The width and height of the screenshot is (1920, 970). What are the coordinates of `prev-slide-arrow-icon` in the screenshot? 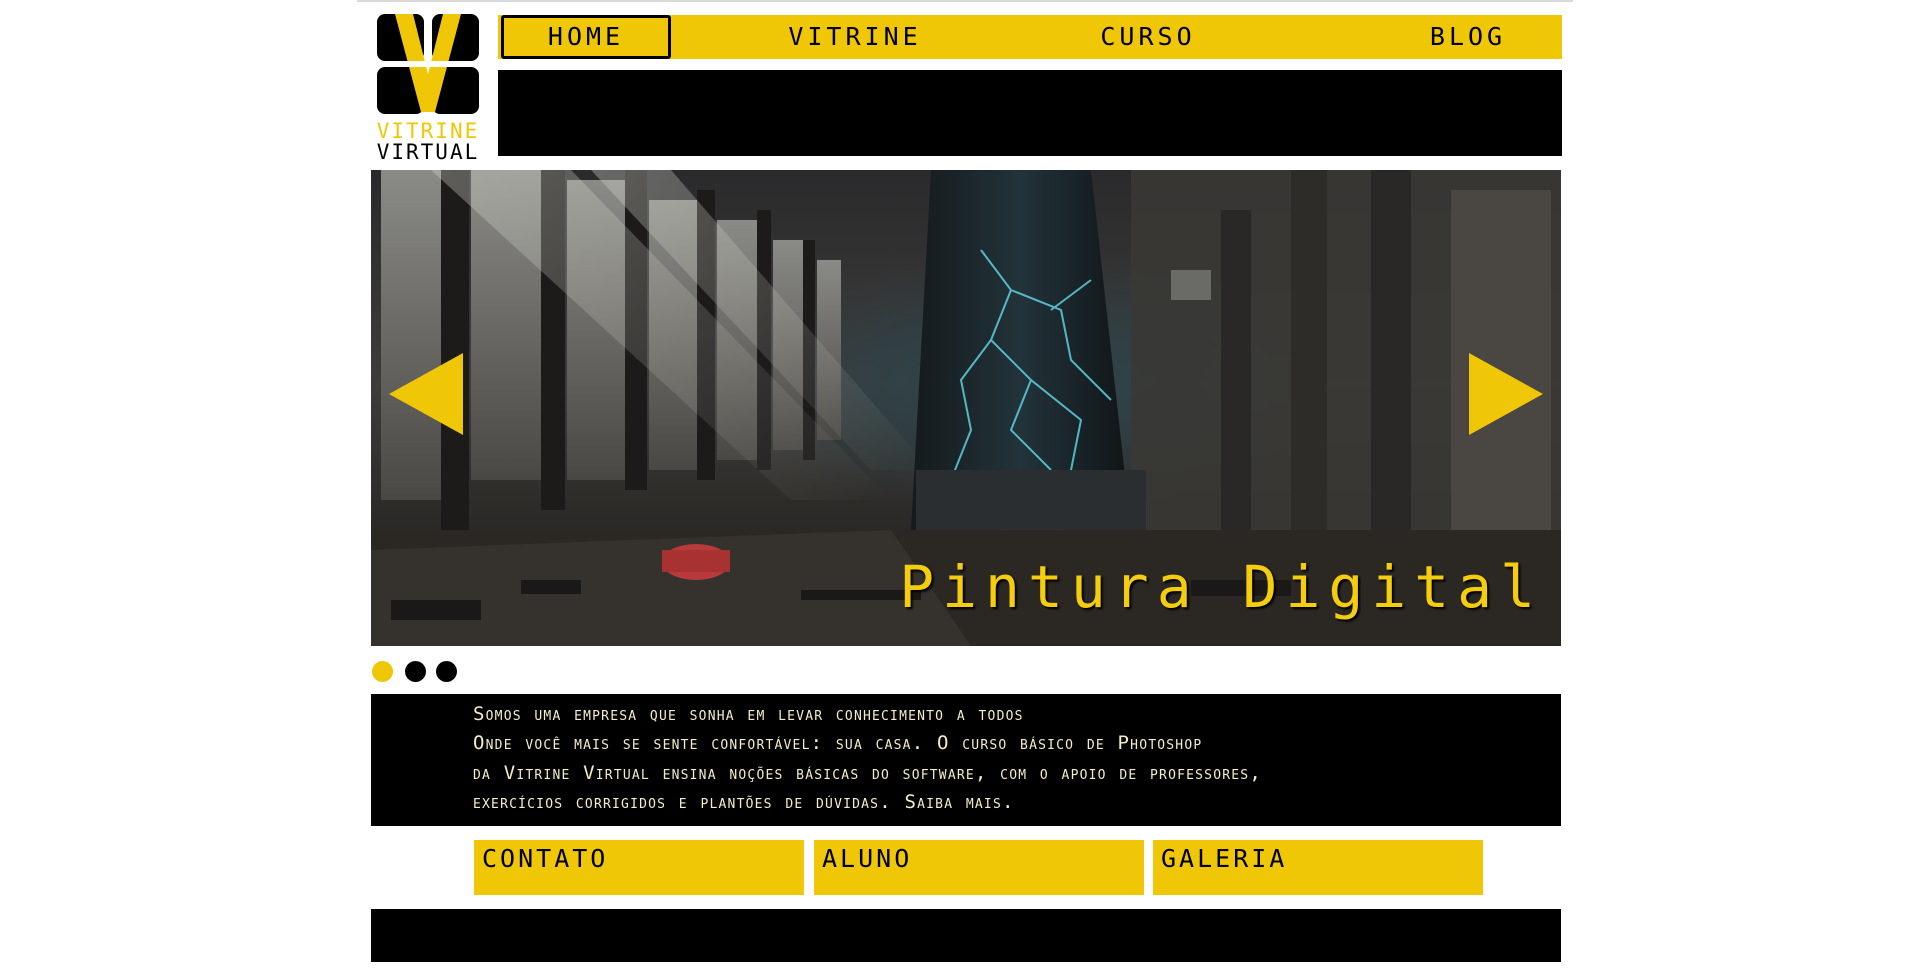 It's located at (426, 394).